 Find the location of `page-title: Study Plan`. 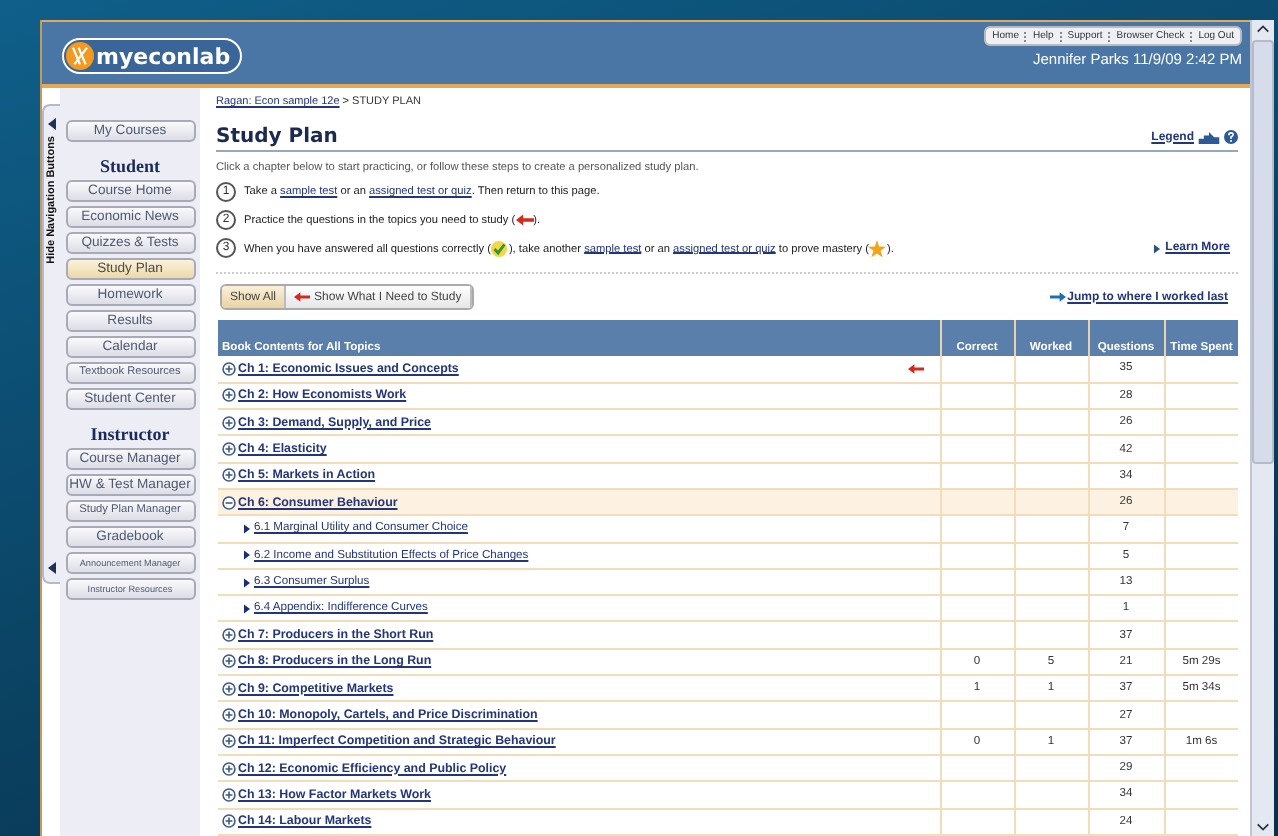

page-title: Study Plan is located at coordinates (278, 137).